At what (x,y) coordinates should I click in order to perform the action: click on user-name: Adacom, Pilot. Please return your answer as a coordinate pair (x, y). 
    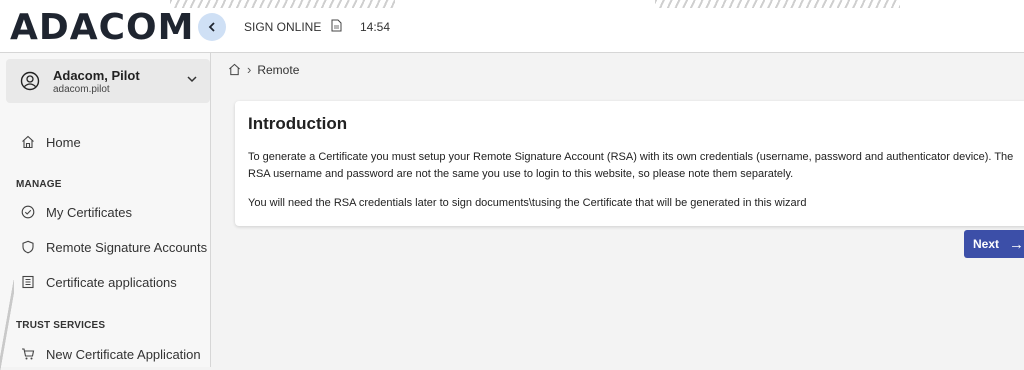
    Looking at the image, I should click on (96, 75).